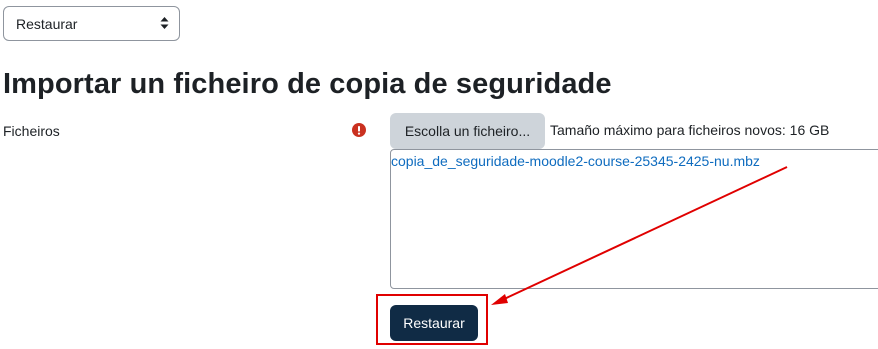 This screenshot has width=878, height=349. I want to click on sort-caret-icon, so click(164, 23).